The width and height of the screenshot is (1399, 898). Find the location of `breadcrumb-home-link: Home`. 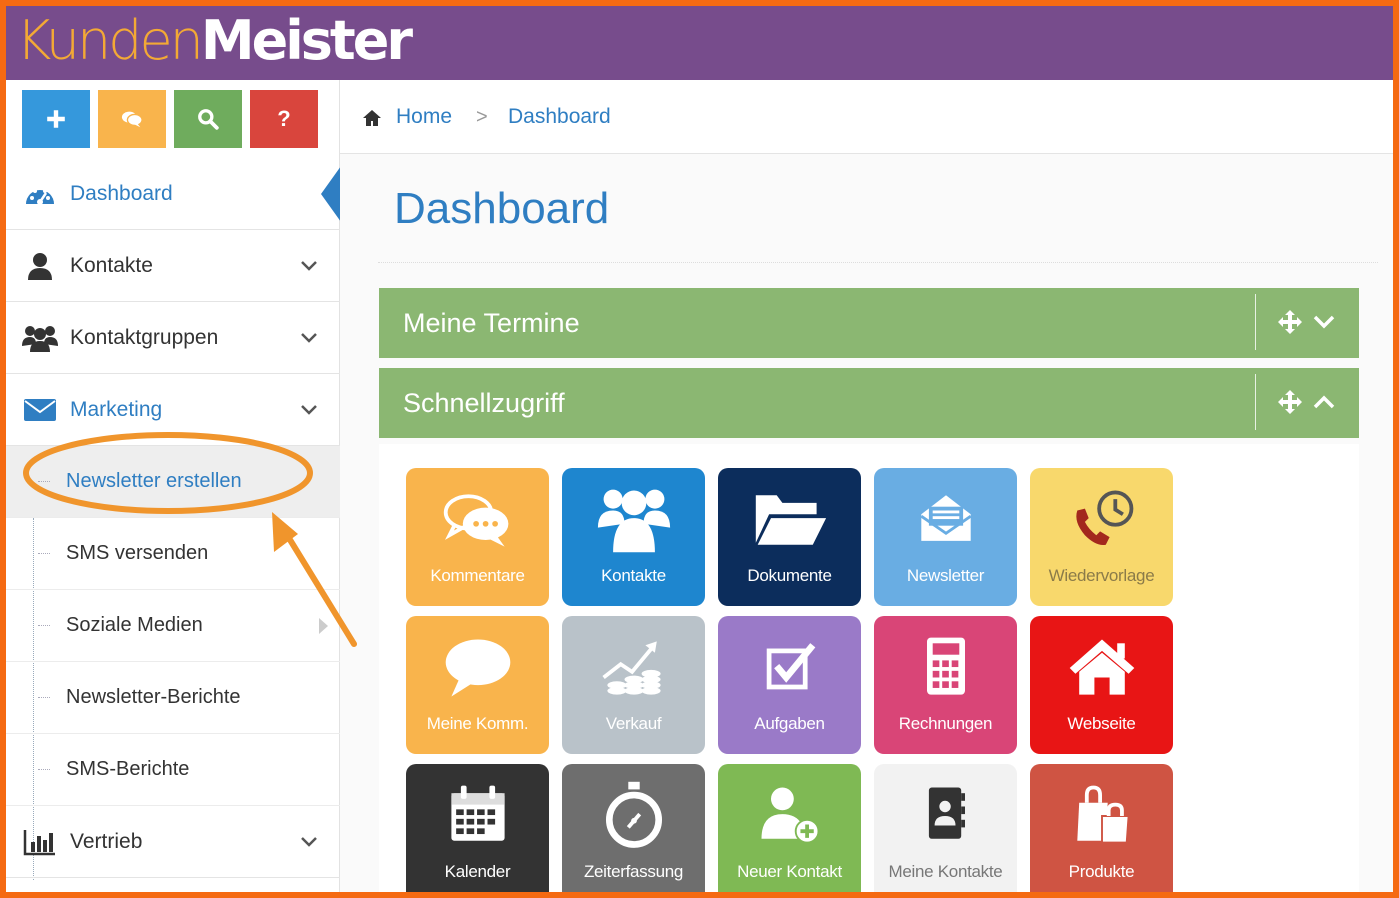

breadcrumb-home-link: Home is located at coordinates (424, 117).